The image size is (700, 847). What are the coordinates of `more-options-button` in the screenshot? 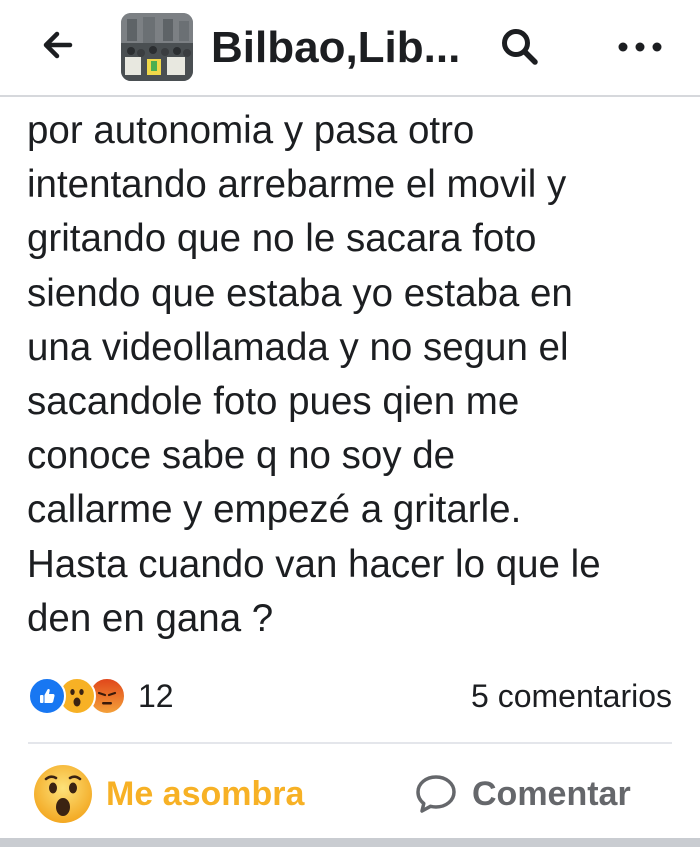 It's located at (640, 47).